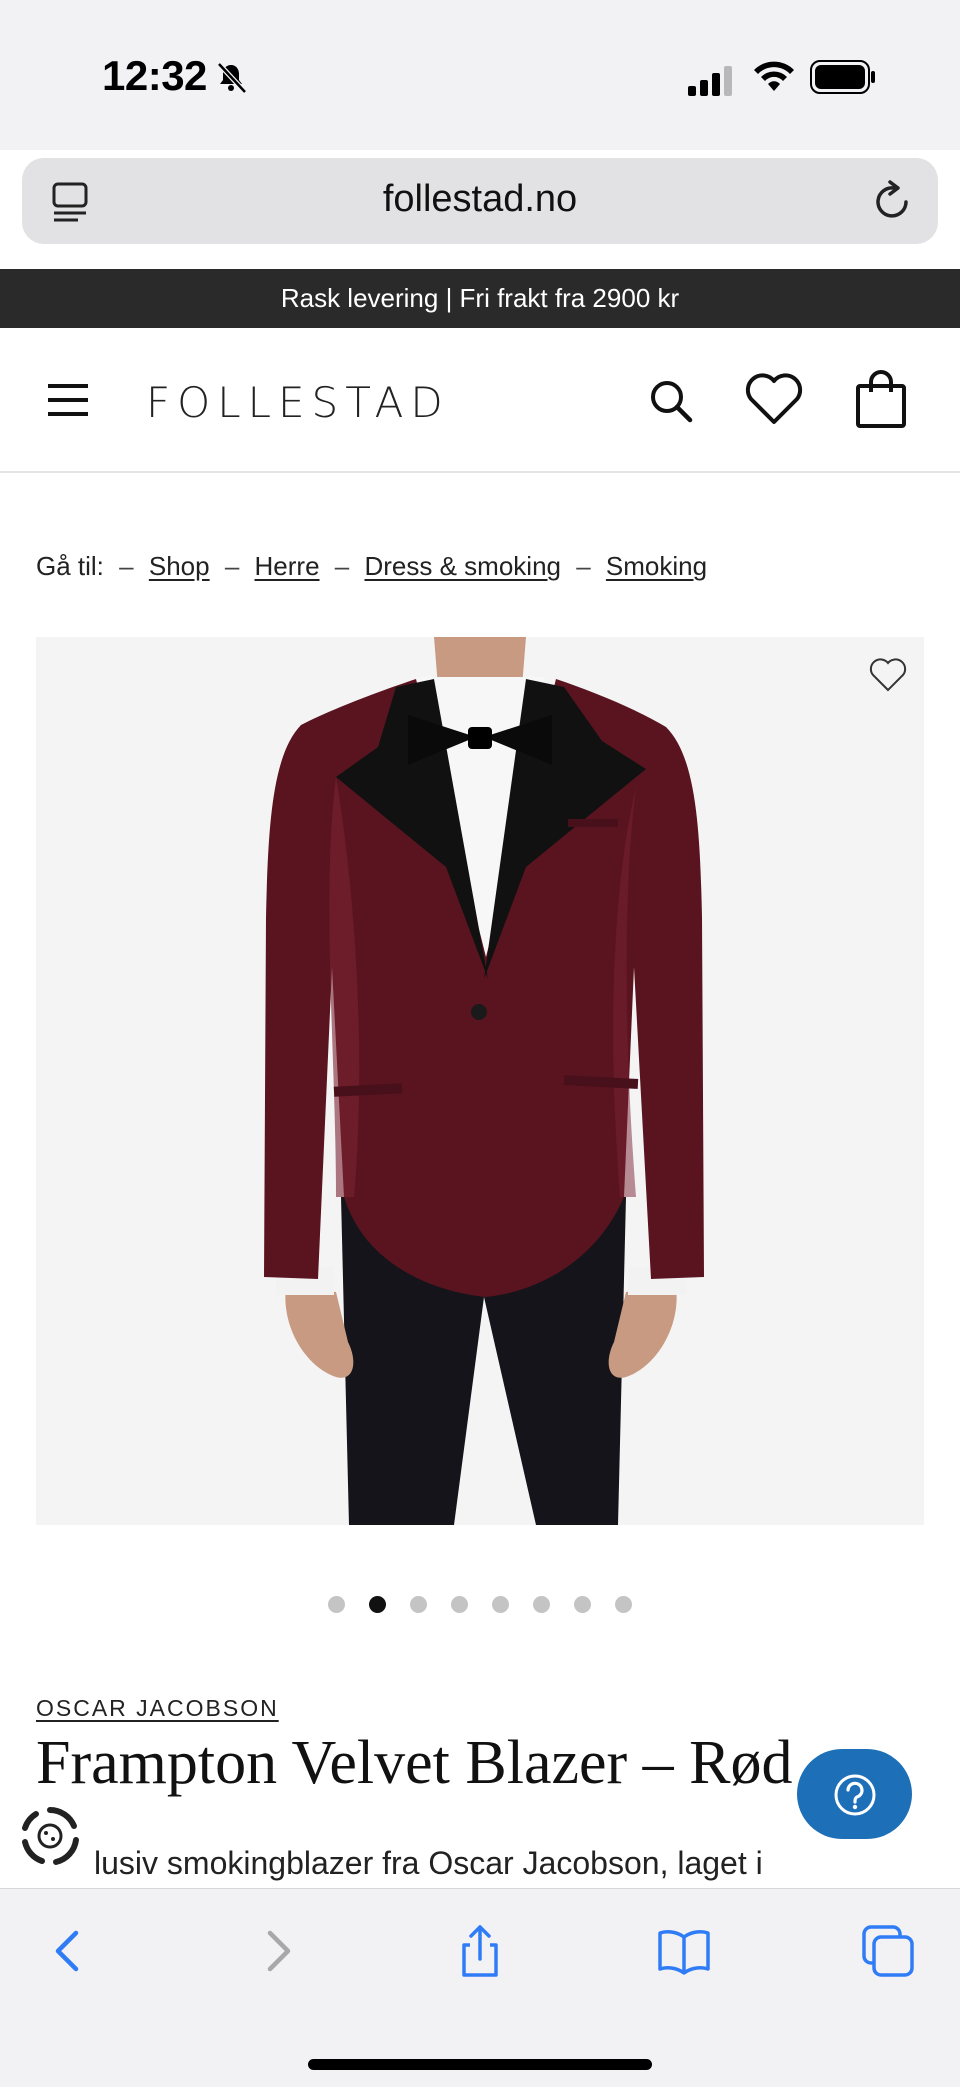 This screenshot has height=2087, width=960. Describe the element at coordinates (480, 1604) in the screenshot. I see `carousel-dots` at that location.